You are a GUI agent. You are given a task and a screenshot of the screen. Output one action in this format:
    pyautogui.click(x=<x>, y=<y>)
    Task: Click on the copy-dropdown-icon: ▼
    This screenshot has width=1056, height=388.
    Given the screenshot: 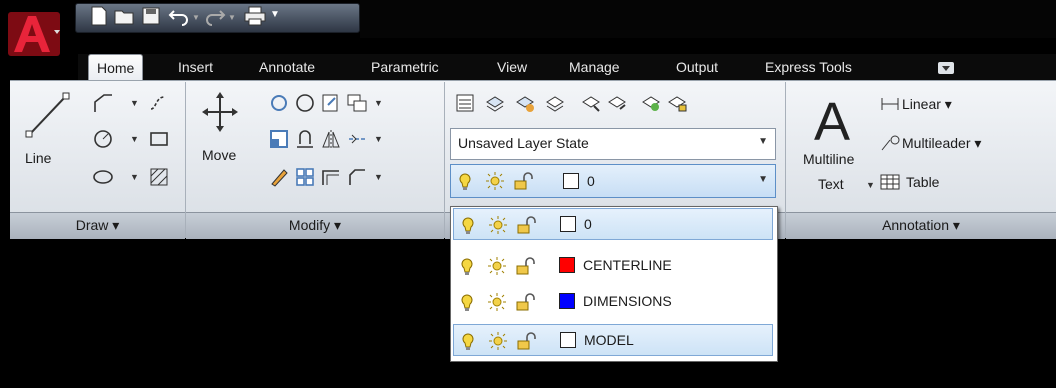 What is the action you would take?
    pyautogui.click(x=378, y=103)
    